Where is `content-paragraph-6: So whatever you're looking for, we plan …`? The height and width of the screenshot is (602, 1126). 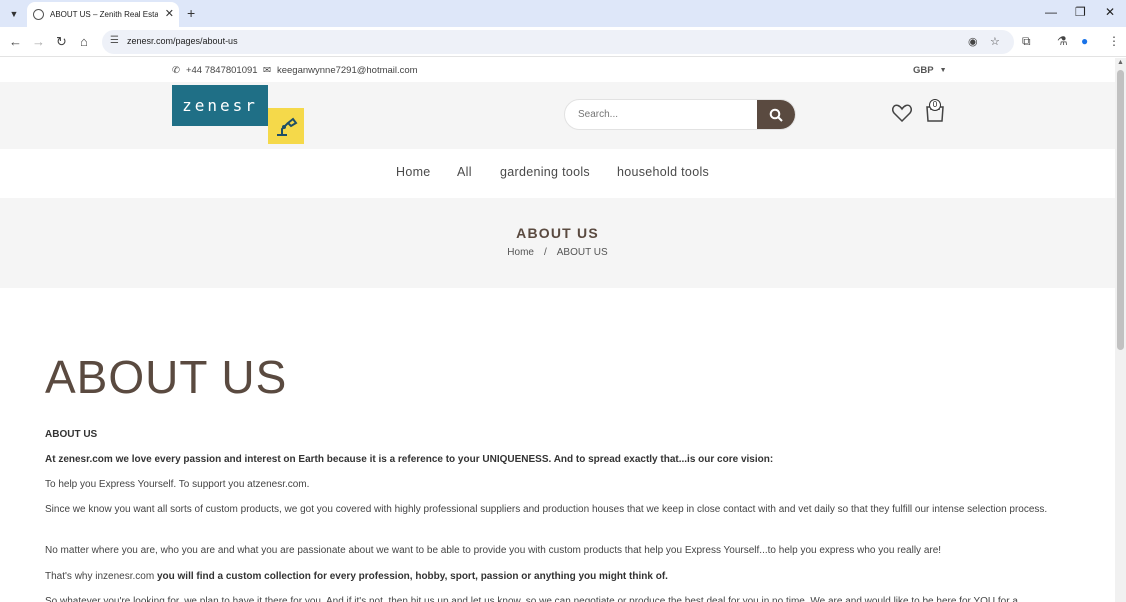
content-paragraph-6: So whatever you're looking for, we plan … is located at coordinates (531, 599).